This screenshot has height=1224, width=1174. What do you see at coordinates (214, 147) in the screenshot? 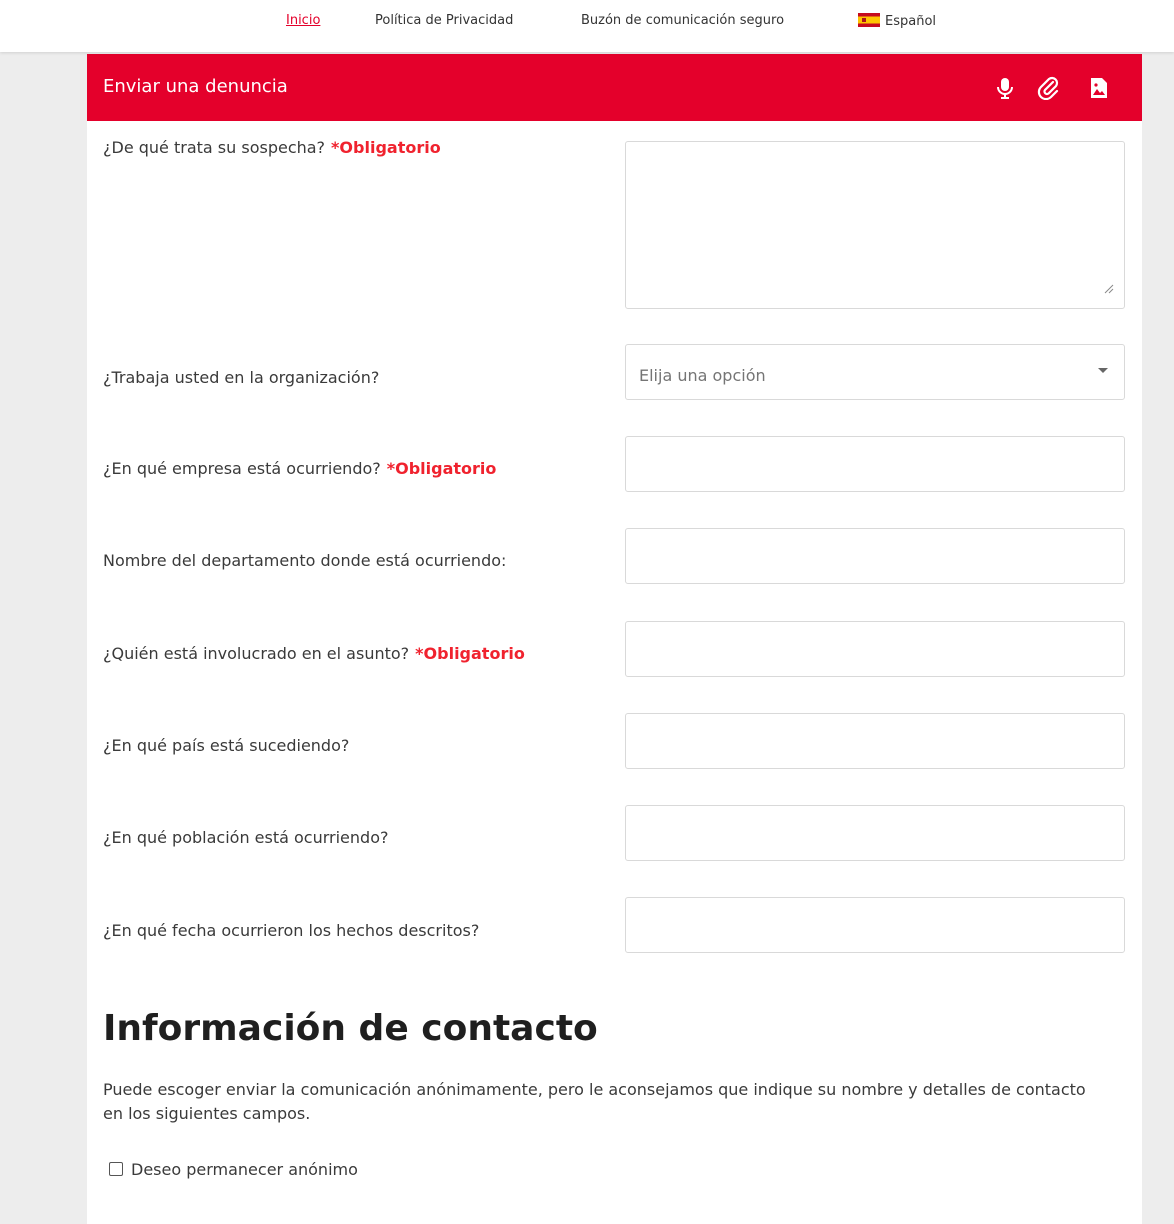
I see `suspicion-label-text: ¿De qué trata su sospecha?` at bounding box center [214, 147].